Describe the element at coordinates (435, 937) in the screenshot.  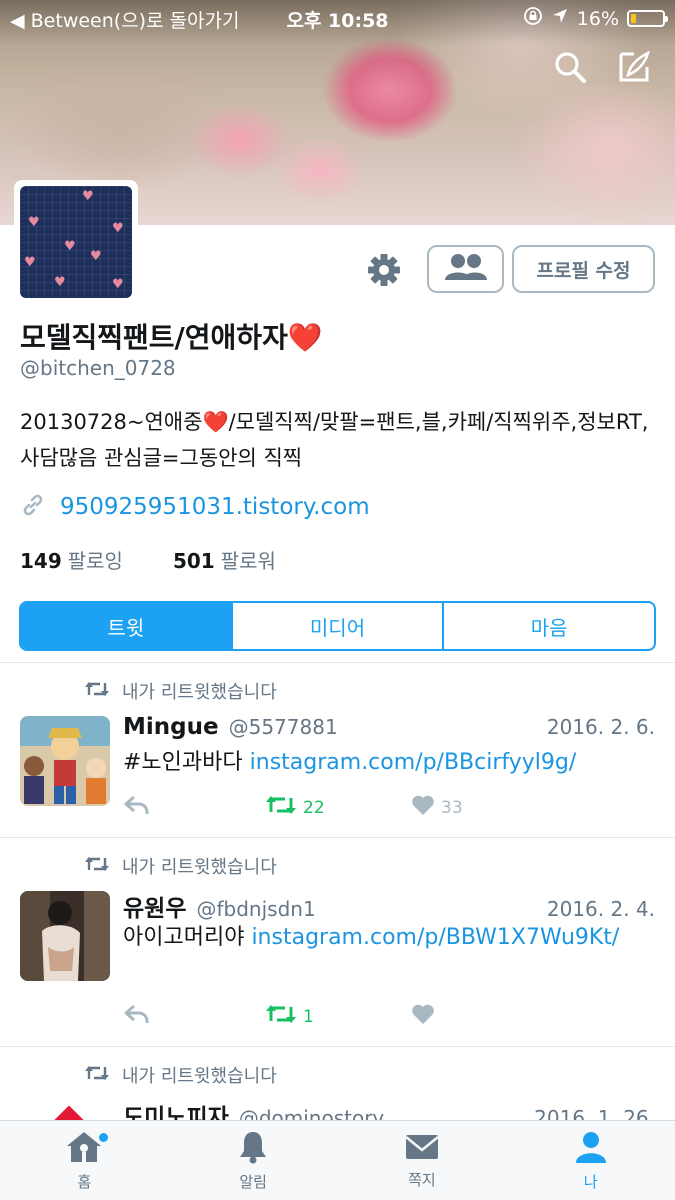
I see `tweet-link: instagram.com/p/BBW1X7Wu9Kt/` at that location.